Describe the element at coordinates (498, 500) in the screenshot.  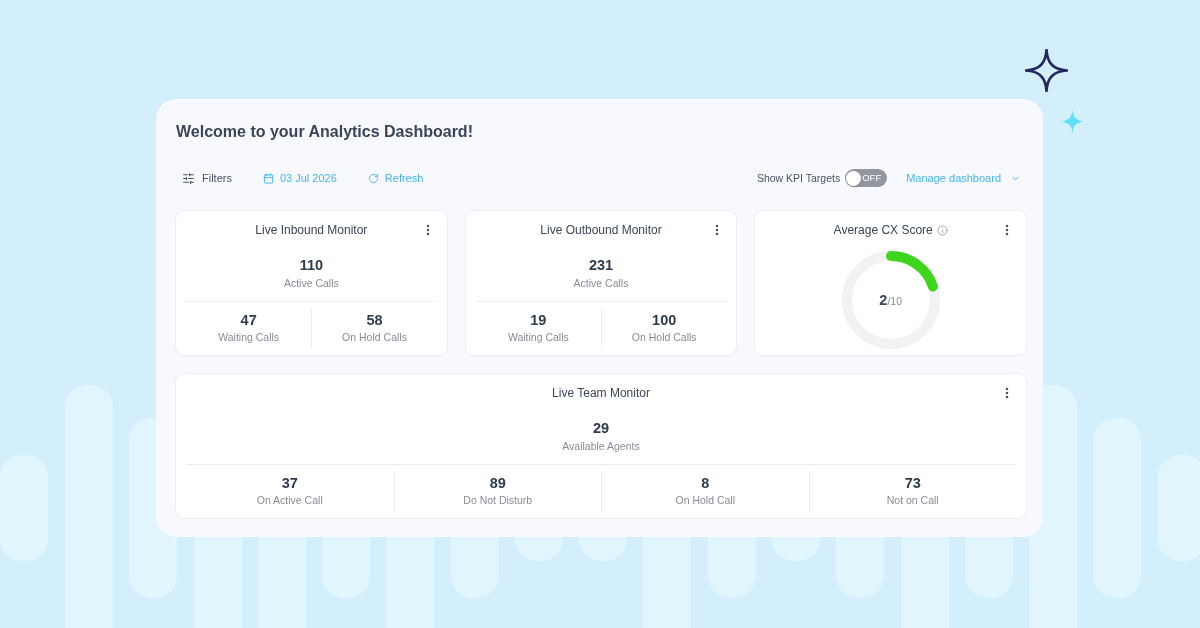
I see `stat-label: Do Not Disturb` at that location.